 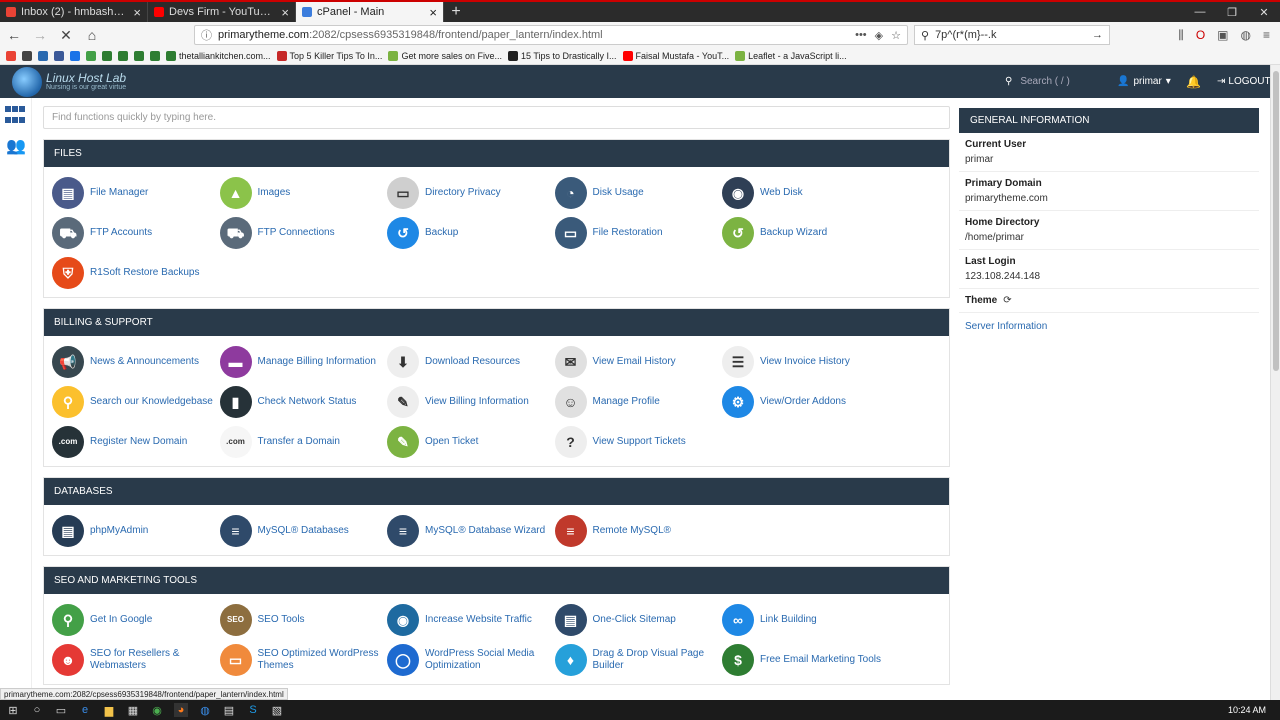 I want to click on function-item: ≡ Remote MySQL®, so click(x=638, y=531).